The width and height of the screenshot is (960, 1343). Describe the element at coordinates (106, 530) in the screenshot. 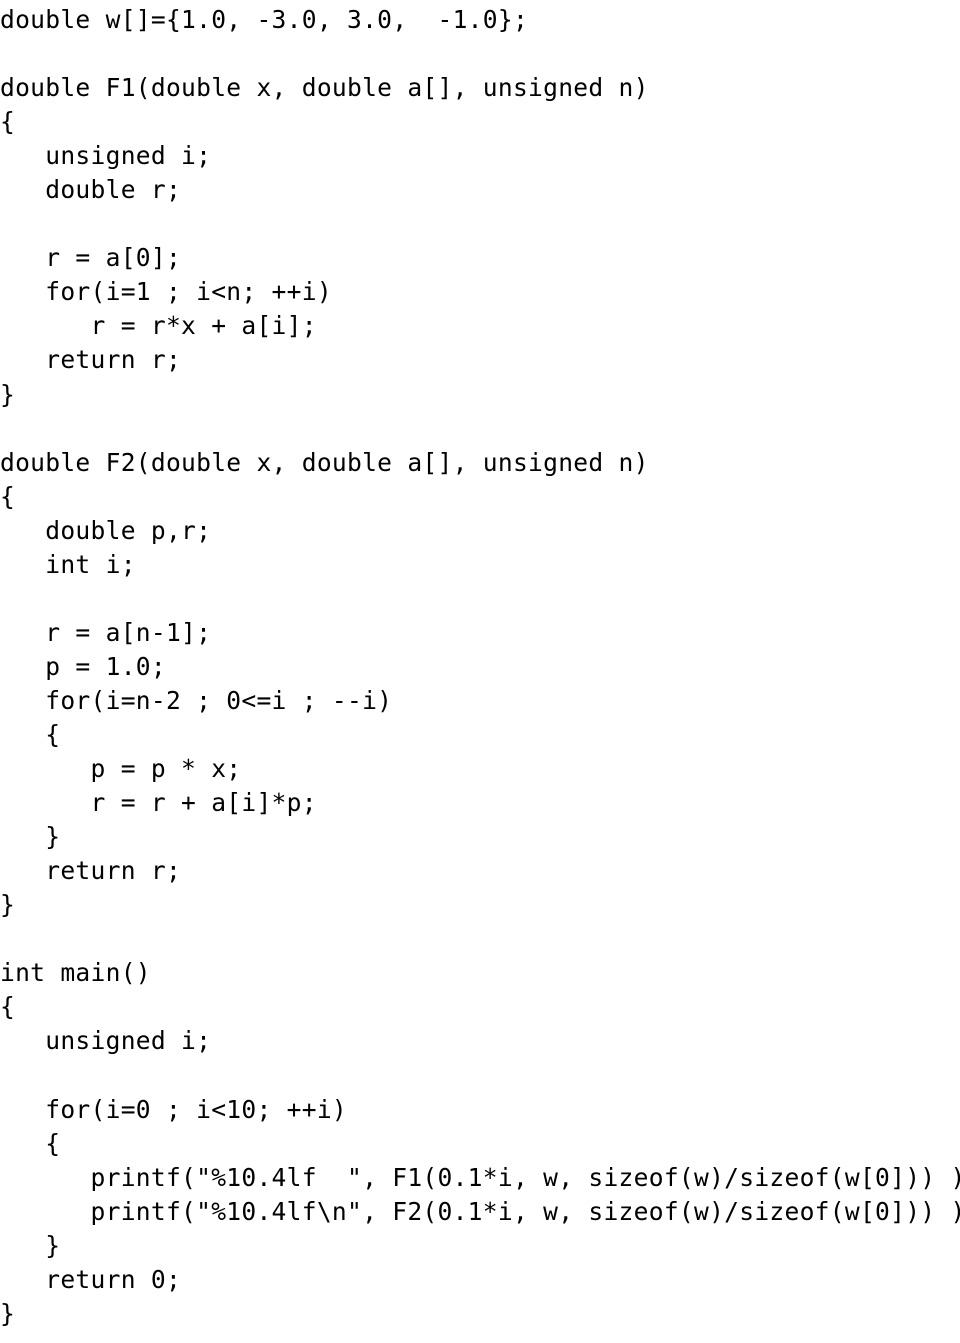

I see `code-line: double p,r;` at that location.